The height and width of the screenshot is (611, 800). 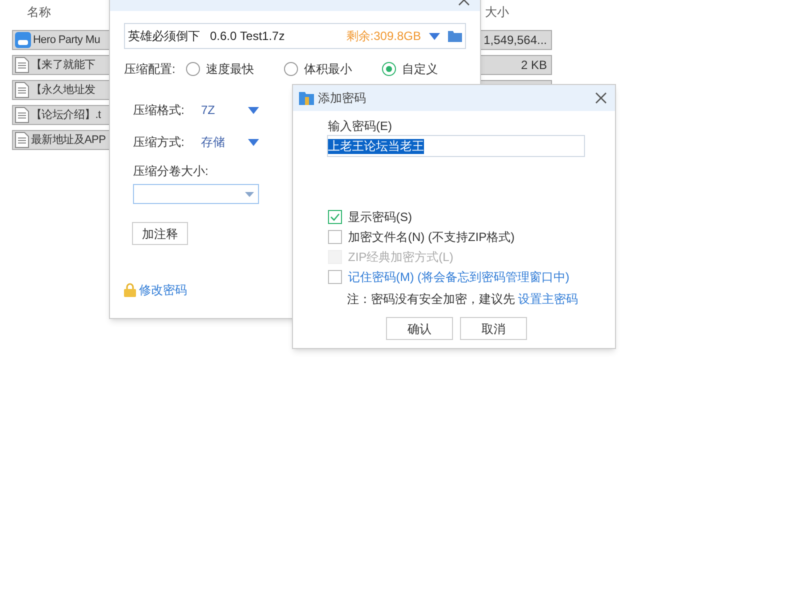 I want to click on path-field: 英雄必须倒下 0.6.0 Test1.7z 剩余:309.8GB, so click(x=295, y=36).